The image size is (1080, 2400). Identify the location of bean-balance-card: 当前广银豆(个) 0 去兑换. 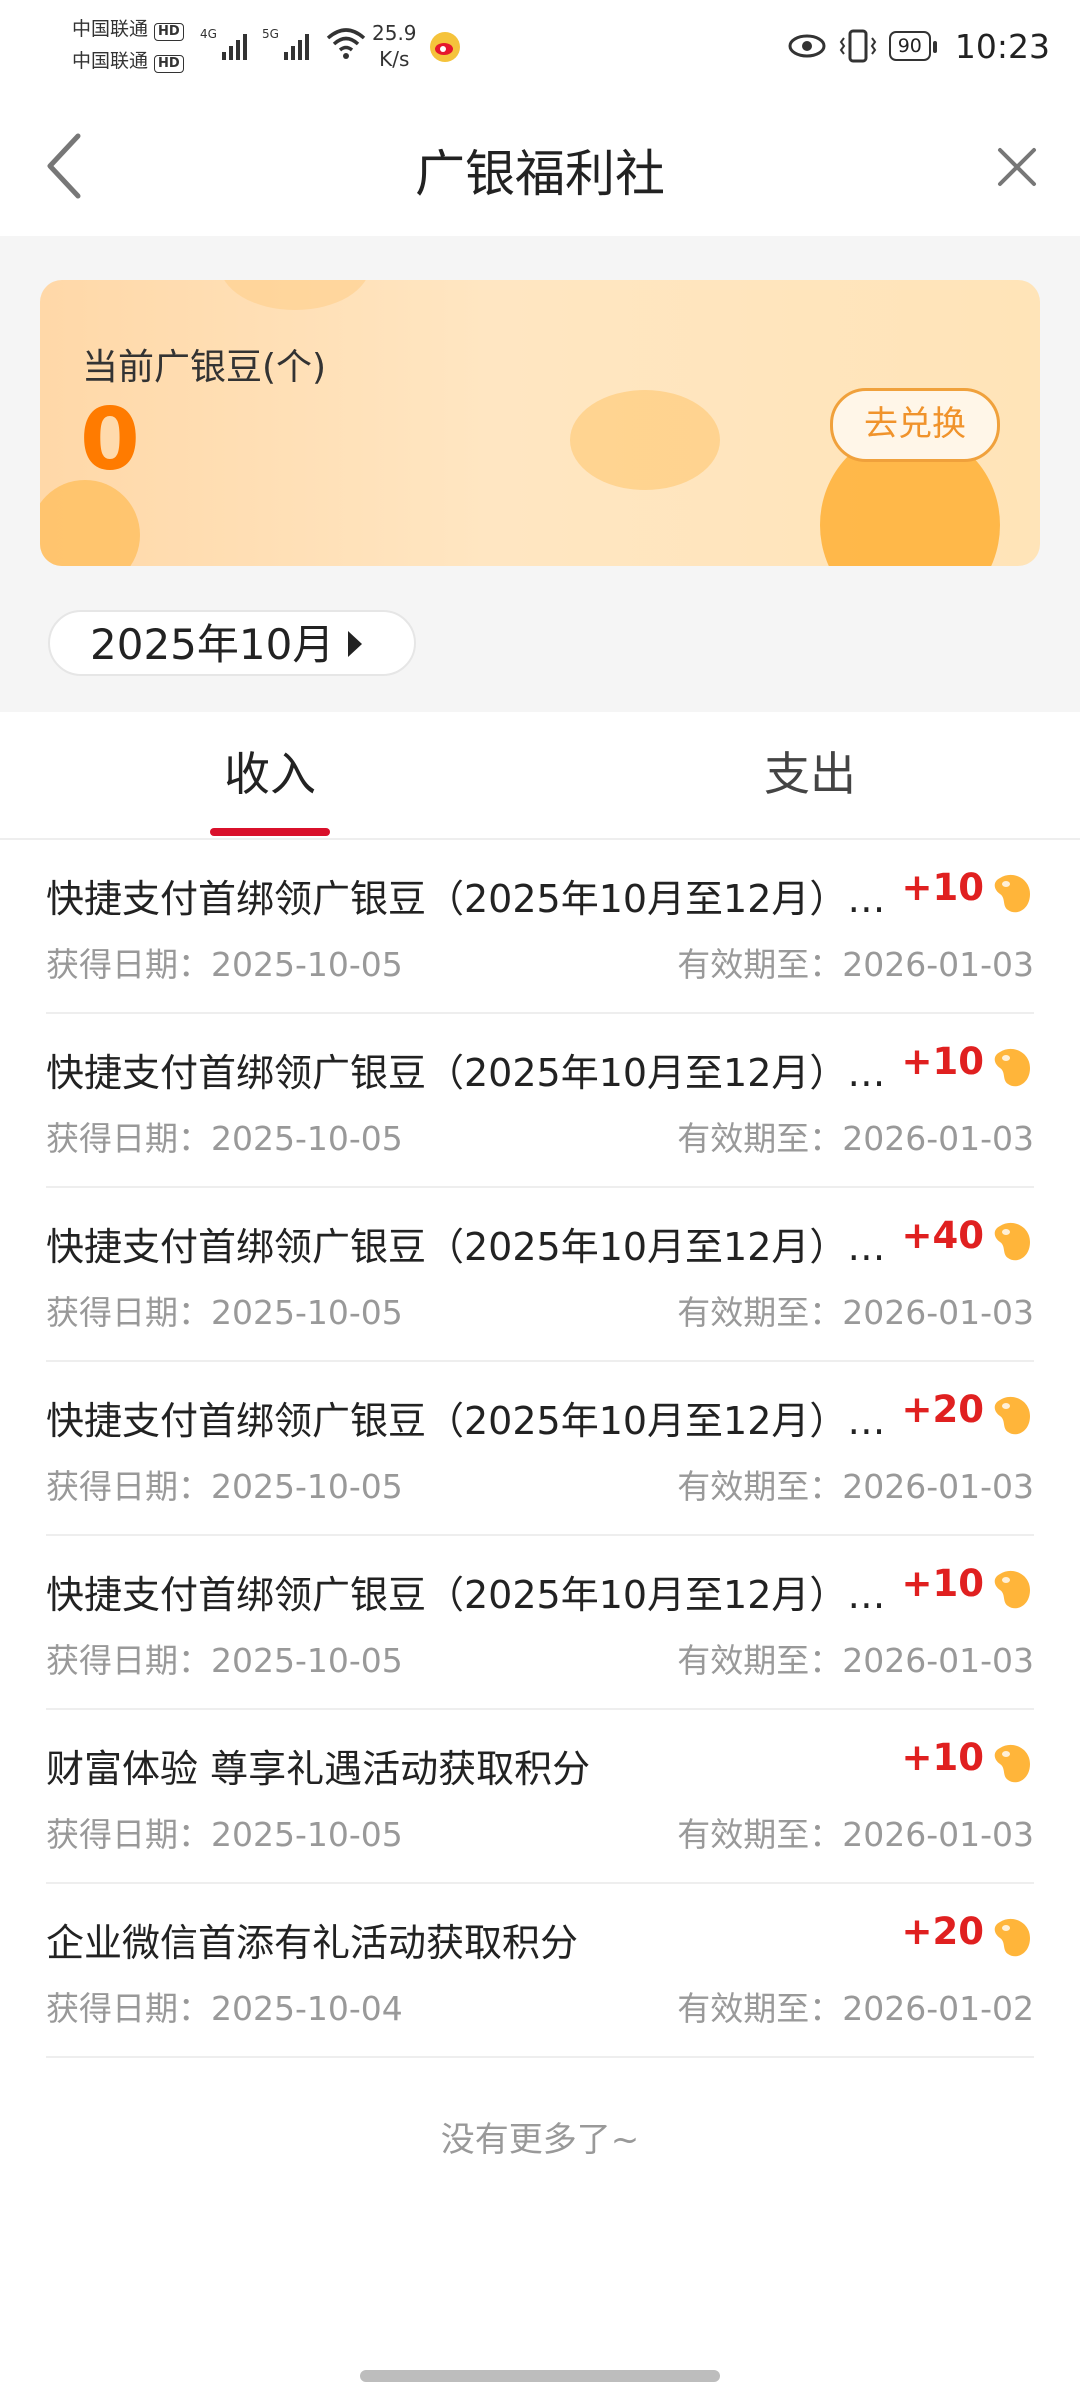
(540, 423).